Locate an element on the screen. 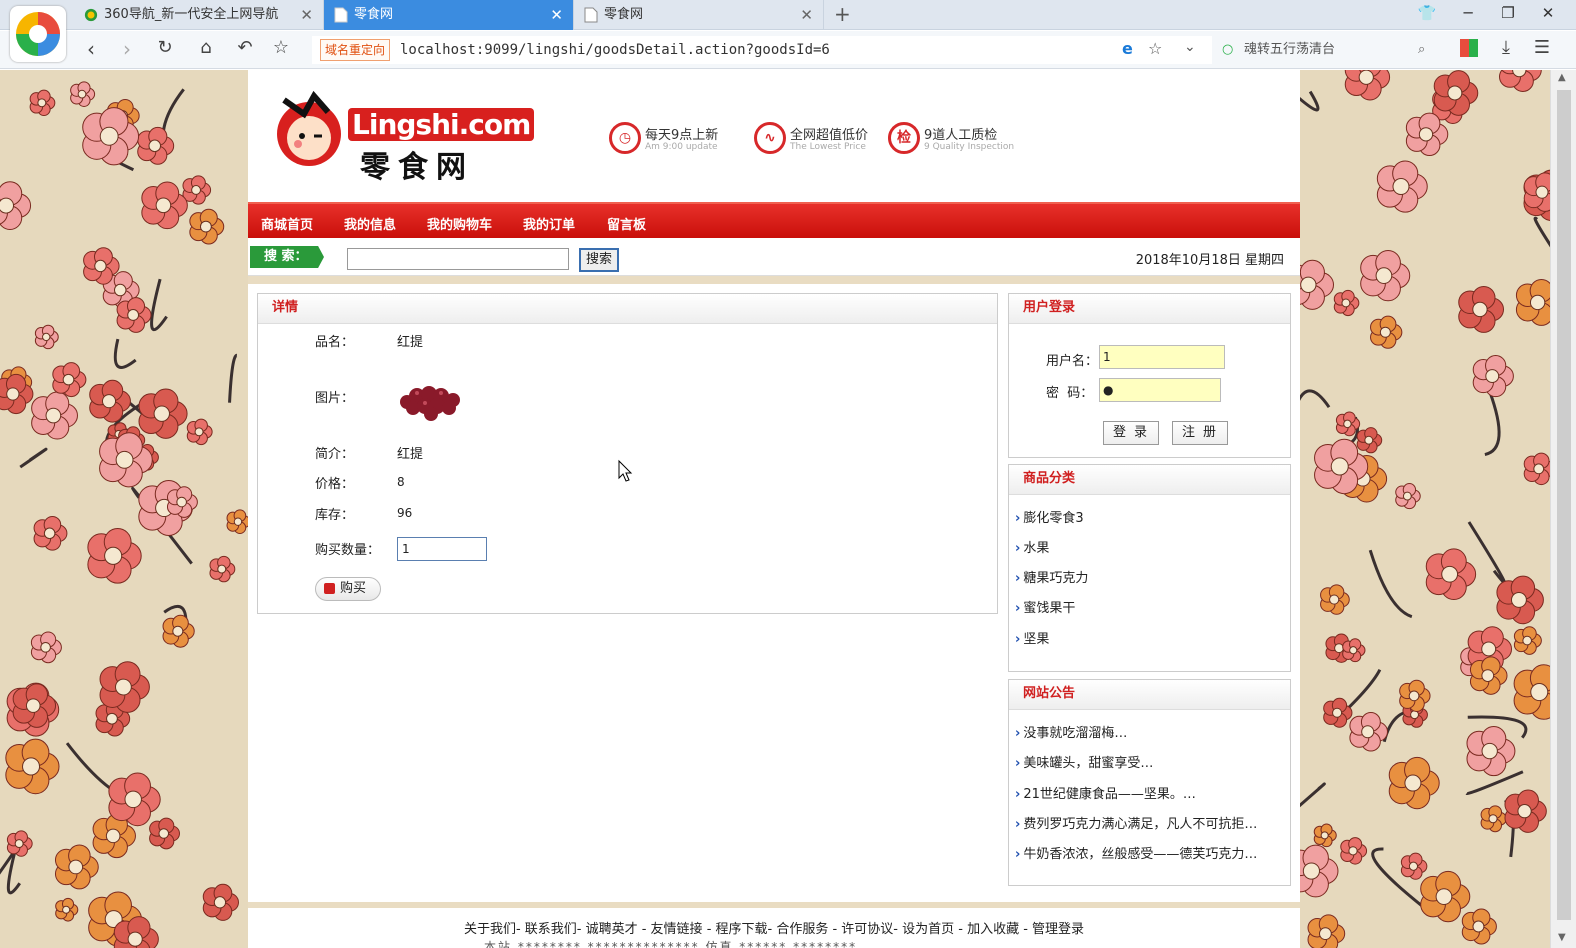  download-icon: ⤓ is located at coordinates (1506, 47).